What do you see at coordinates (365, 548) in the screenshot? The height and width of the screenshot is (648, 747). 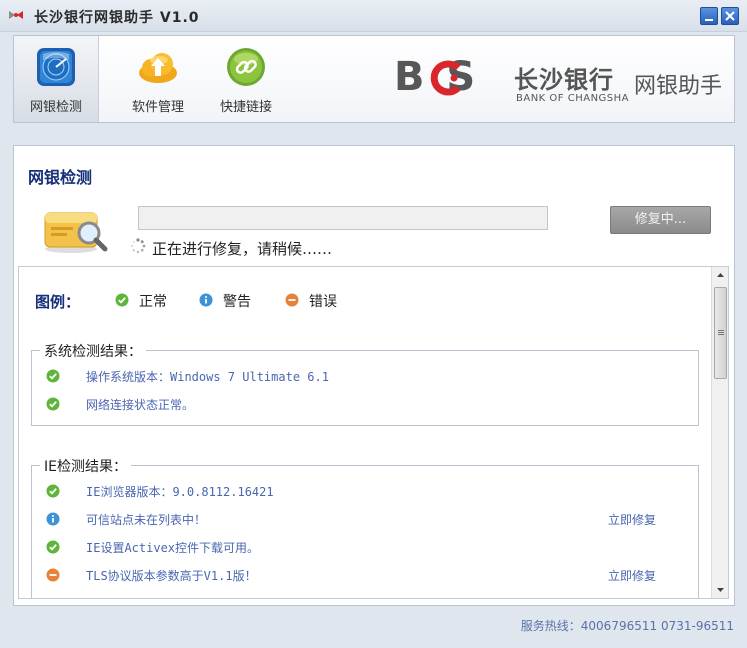 I see `list-item: IE设置Activex控件下载可用。` at bounding box center [365, 548].